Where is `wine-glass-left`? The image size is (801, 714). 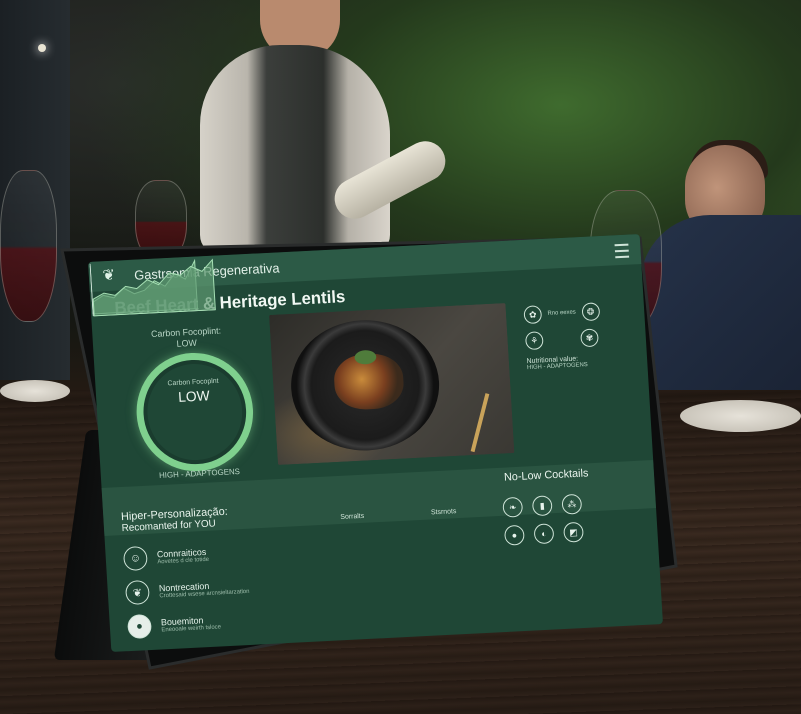 wine-glass-left is located at coordinates (28, 246).